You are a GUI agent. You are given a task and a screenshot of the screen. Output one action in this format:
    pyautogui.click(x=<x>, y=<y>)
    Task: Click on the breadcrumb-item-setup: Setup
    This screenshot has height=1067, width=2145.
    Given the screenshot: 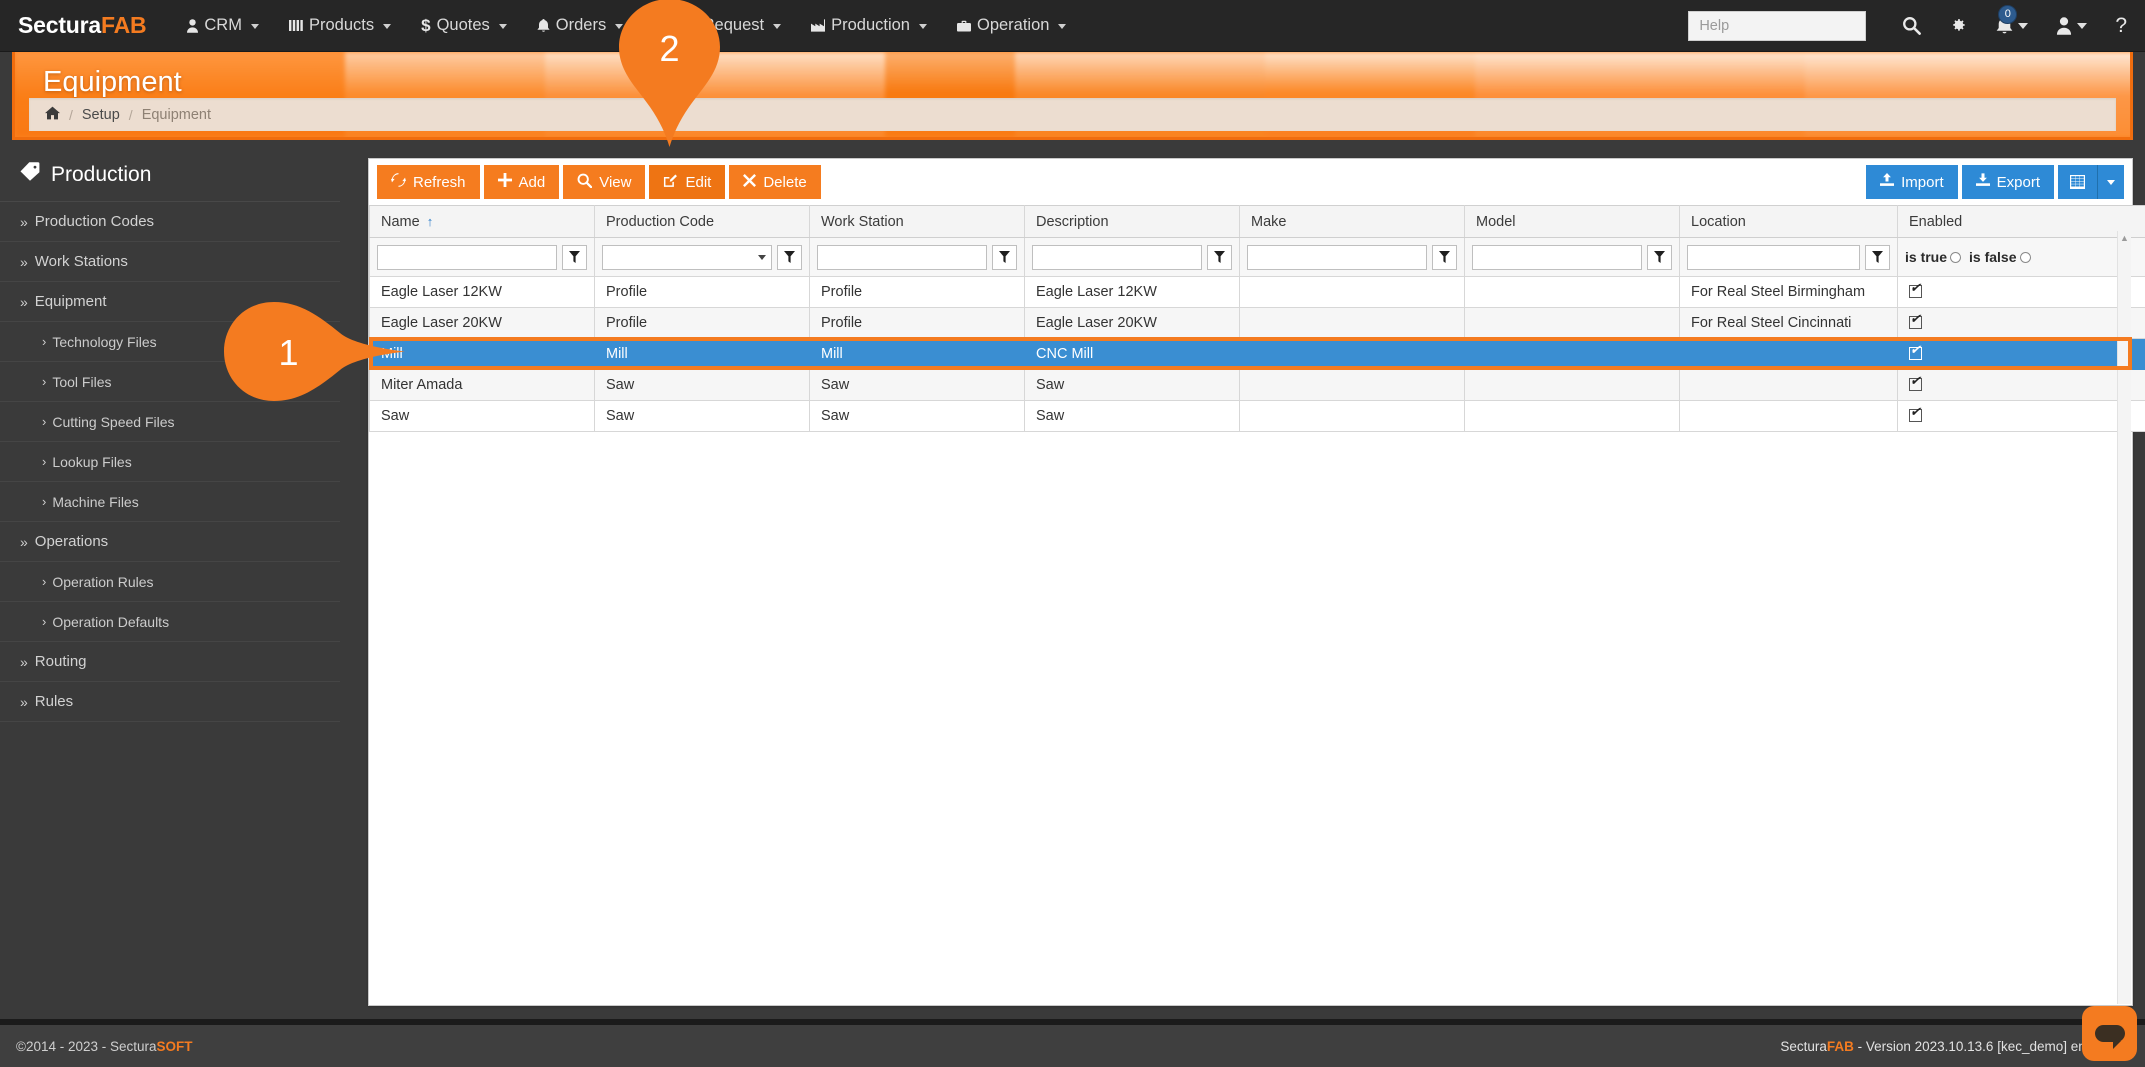 What is the action you would take?
    pyautogui.click(x=101, y=115)
    